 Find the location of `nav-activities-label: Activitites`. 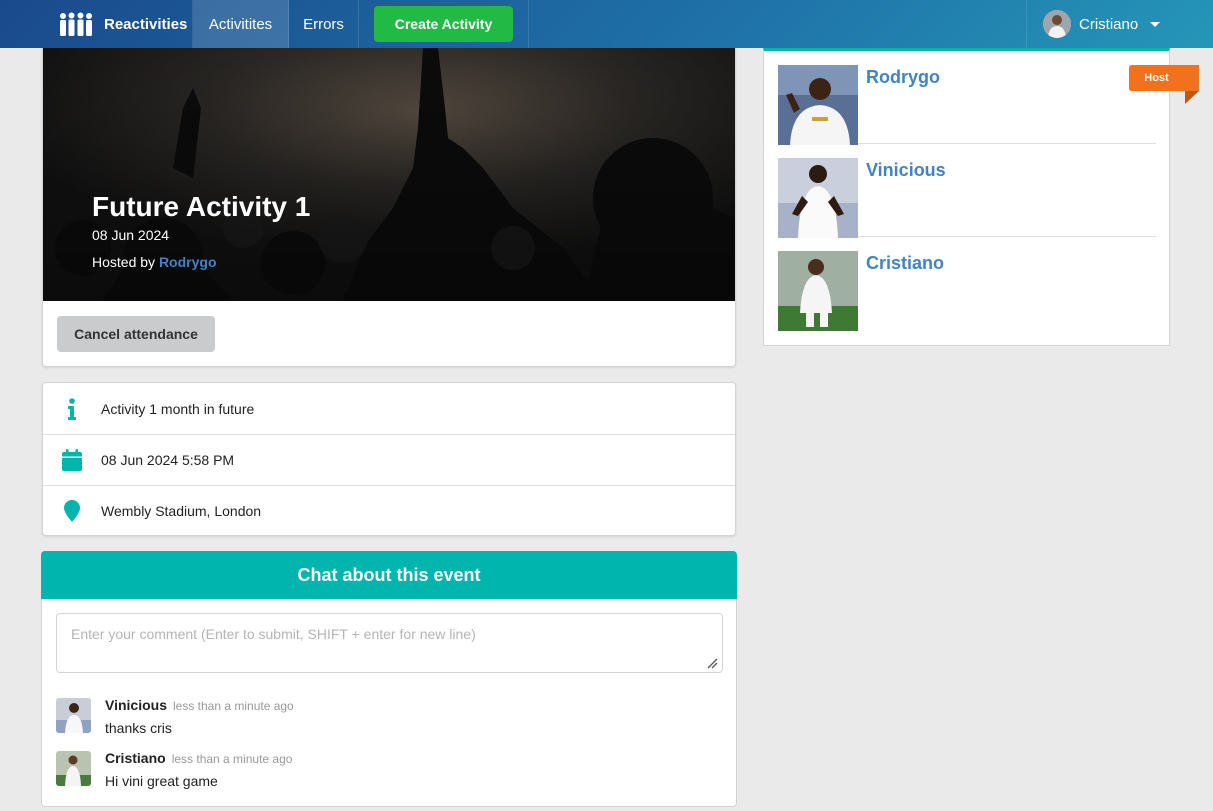

nav-activities-label: Activitites is located at coordinates (240, 24).